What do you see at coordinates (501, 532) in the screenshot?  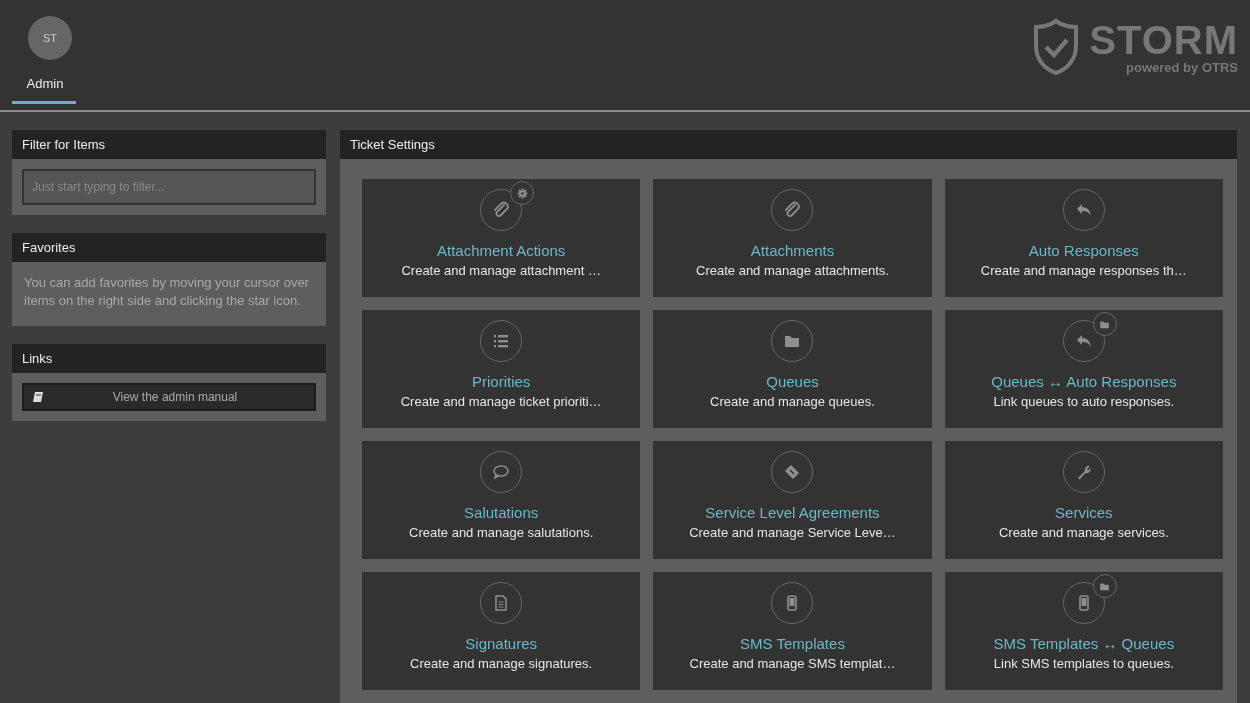 I see `item-description: Create and manage salutations.` at bounding box center [501, 532].